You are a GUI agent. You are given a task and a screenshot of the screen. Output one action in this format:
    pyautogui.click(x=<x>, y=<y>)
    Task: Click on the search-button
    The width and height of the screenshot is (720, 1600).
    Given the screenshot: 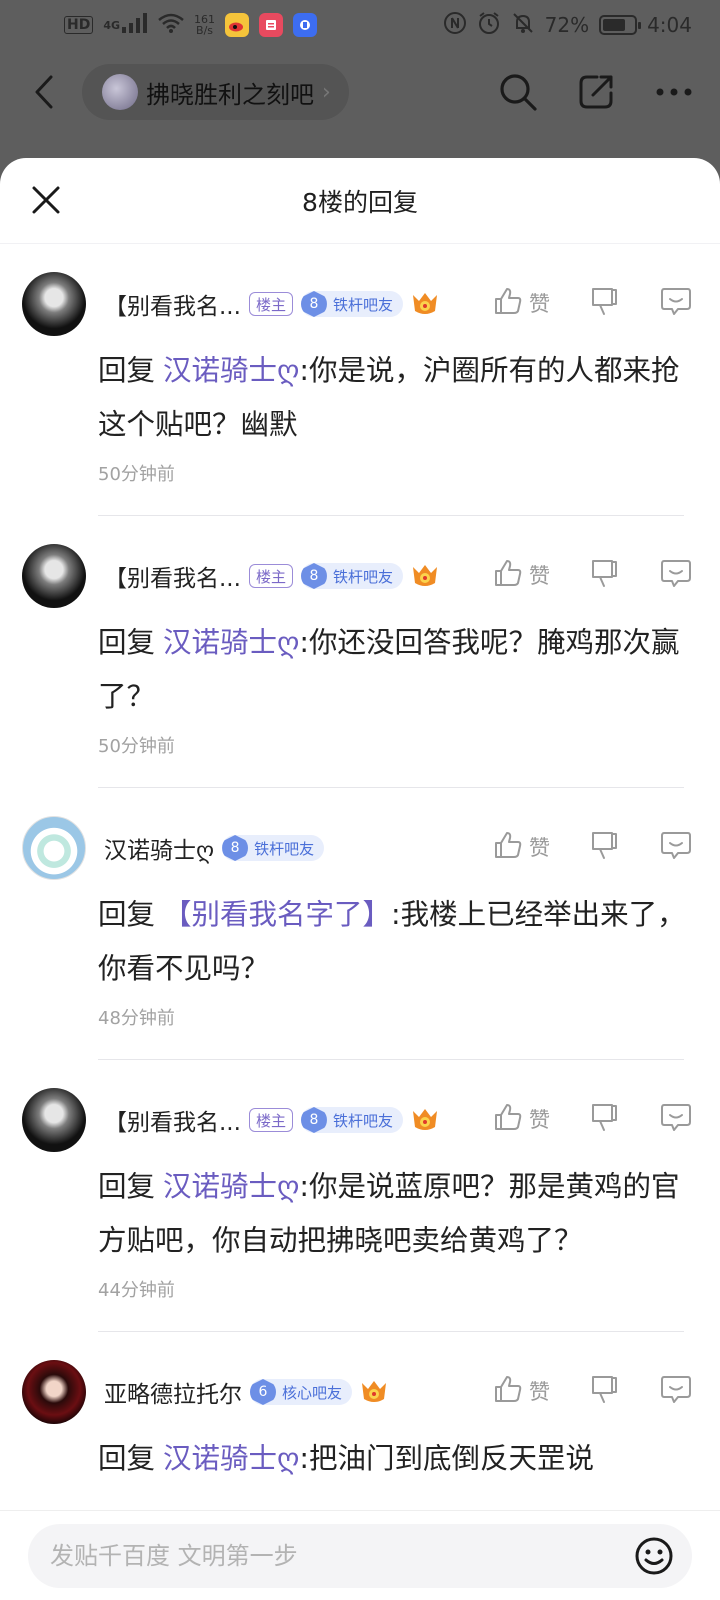 What is the action you would take?
    pyautogui.click(x=518, y=92)
    